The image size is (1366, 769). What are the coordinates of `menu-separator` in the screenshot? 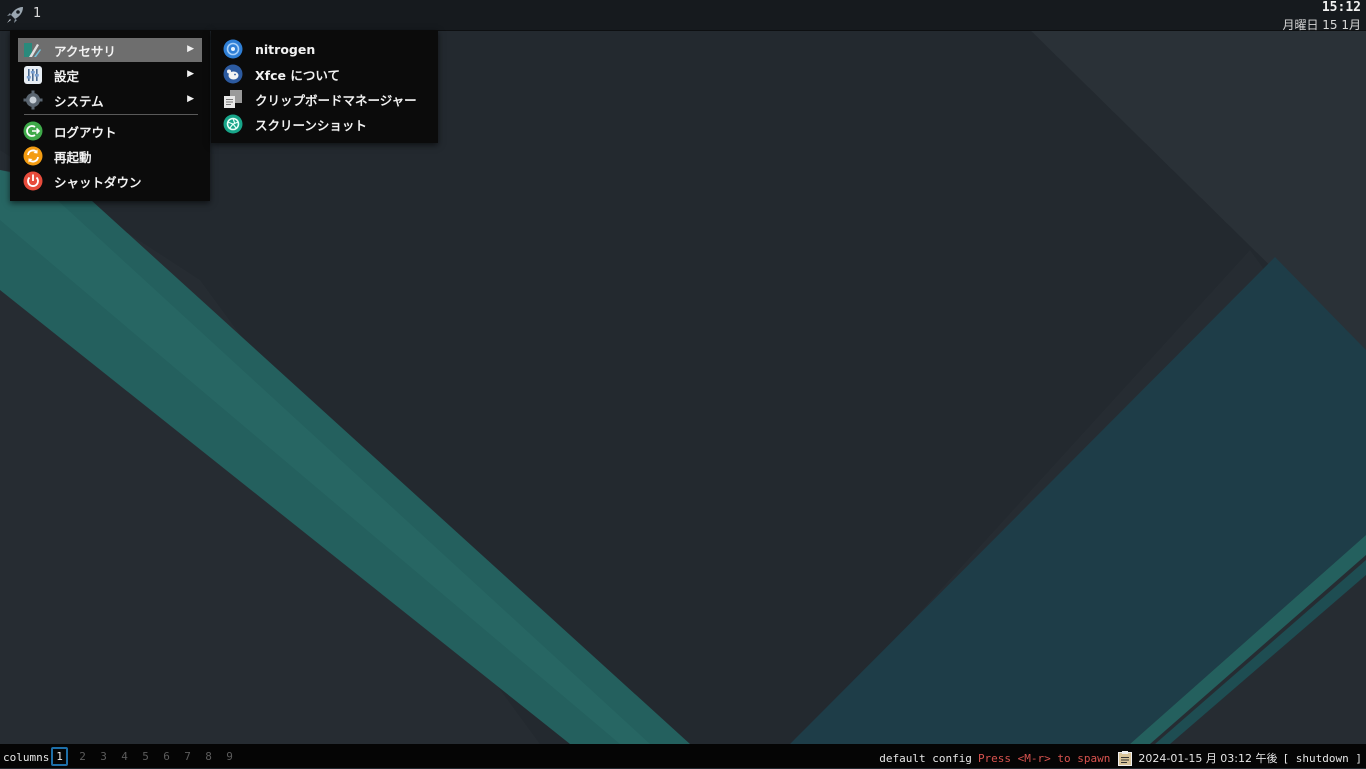 It's located at (111, 114).